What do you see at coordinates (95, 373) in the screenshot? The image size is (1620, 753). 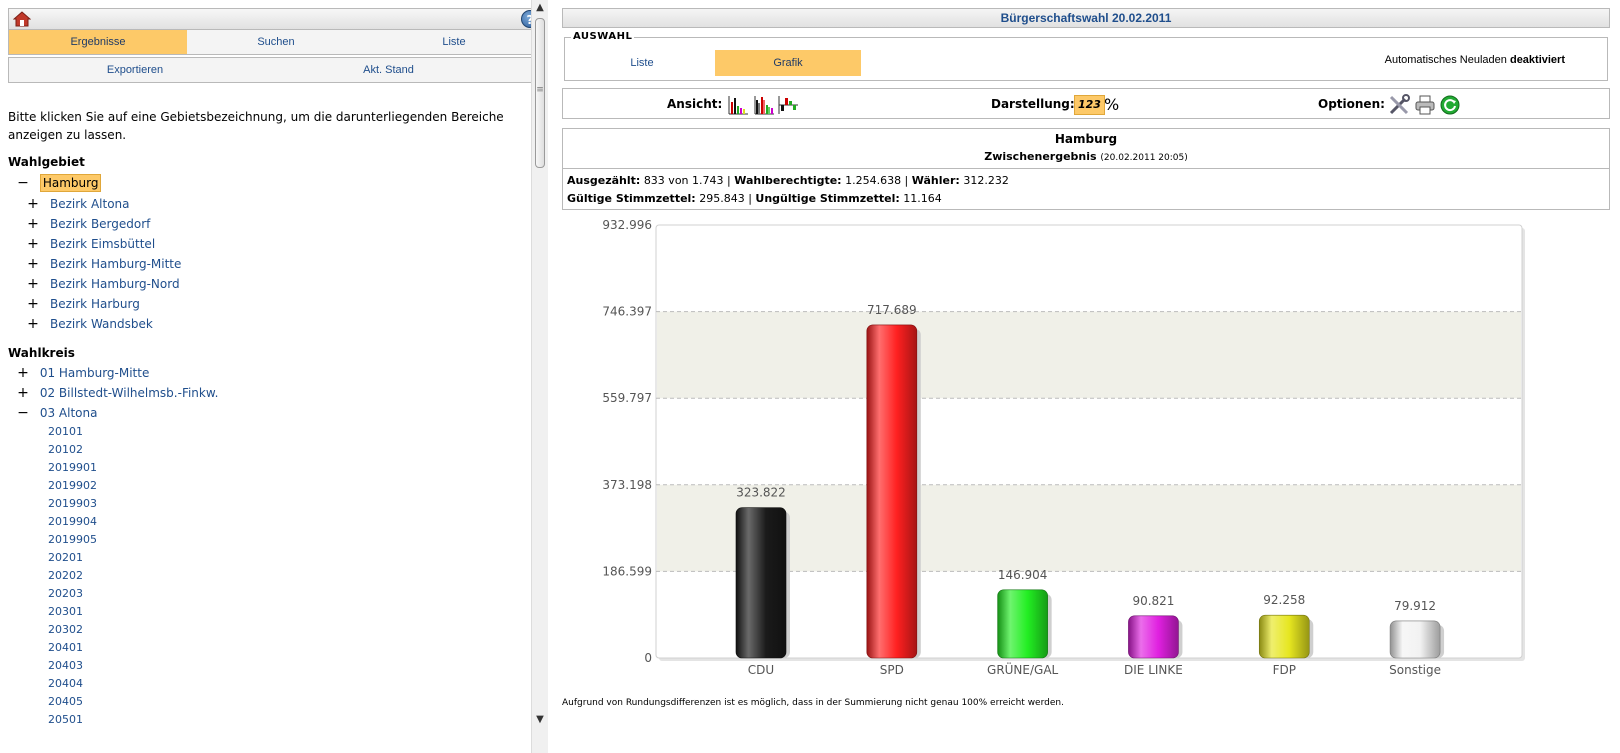 I see `tree-item-wahlkreis-01: 01 Hamburg-Mitte` at bounding box center [95, 373].